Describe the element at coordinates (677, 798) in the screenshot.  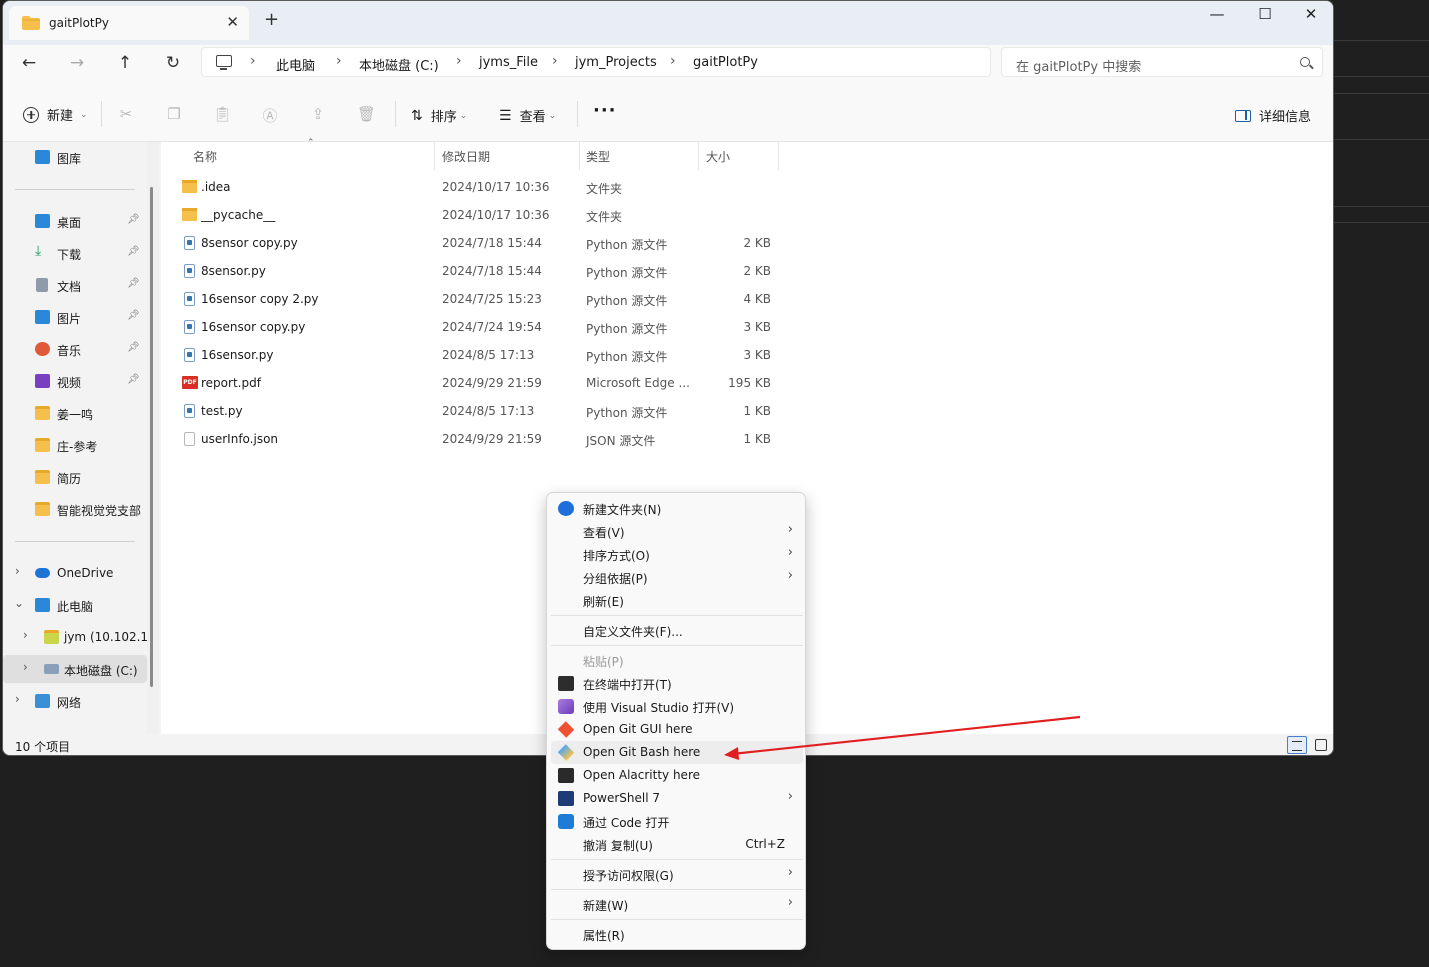
I see `menu-item-powershell: PowerShell 7 ›` at that location.